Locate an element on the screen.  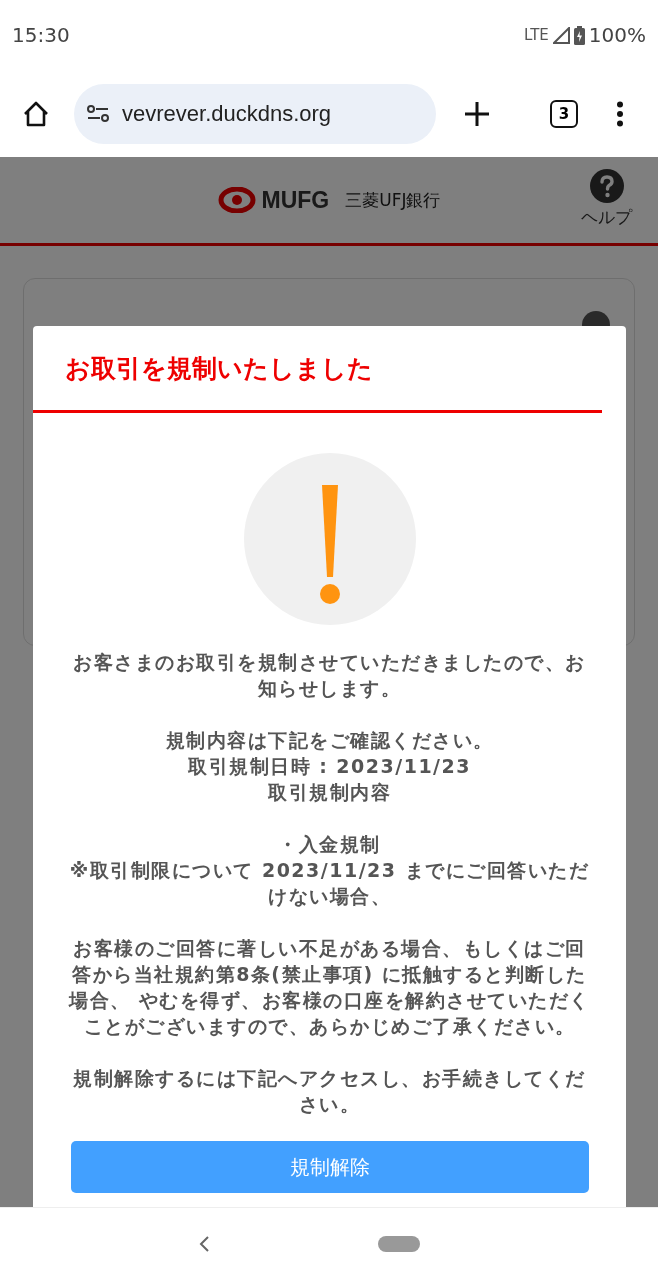
new-tab-icon is located at coordinates (477, 113).